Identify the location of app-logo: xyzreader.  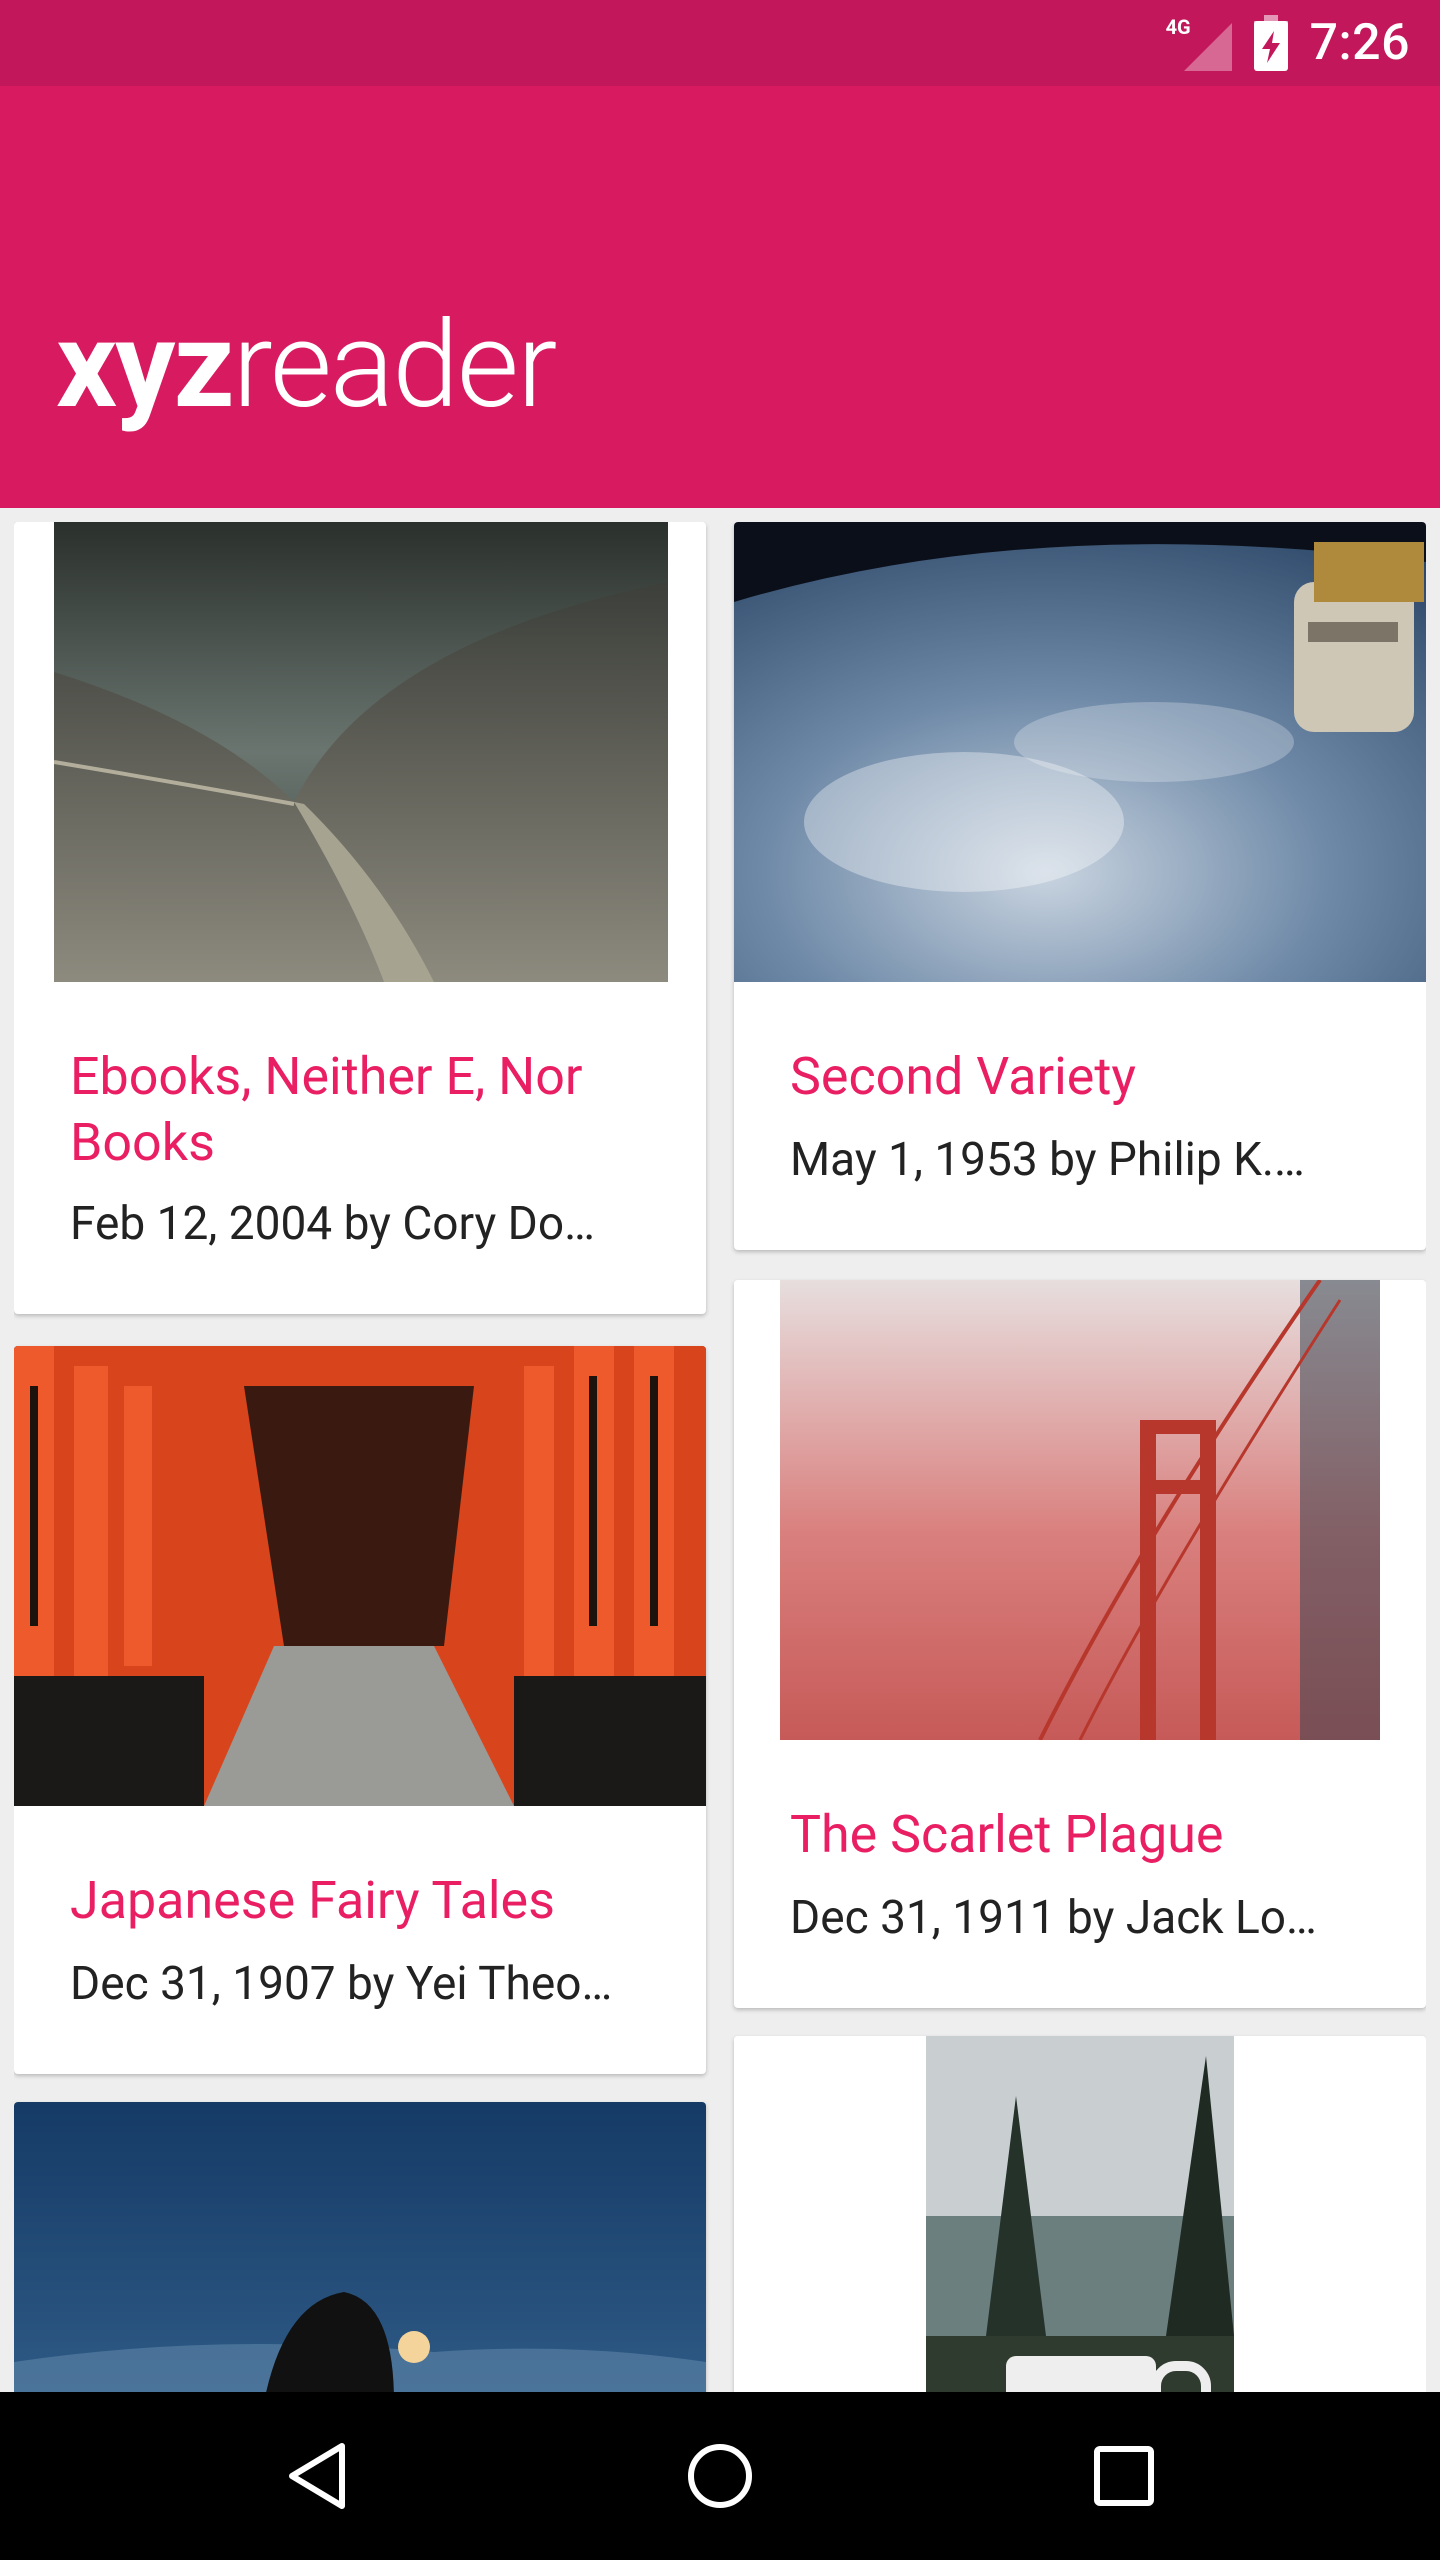
(306, 366).